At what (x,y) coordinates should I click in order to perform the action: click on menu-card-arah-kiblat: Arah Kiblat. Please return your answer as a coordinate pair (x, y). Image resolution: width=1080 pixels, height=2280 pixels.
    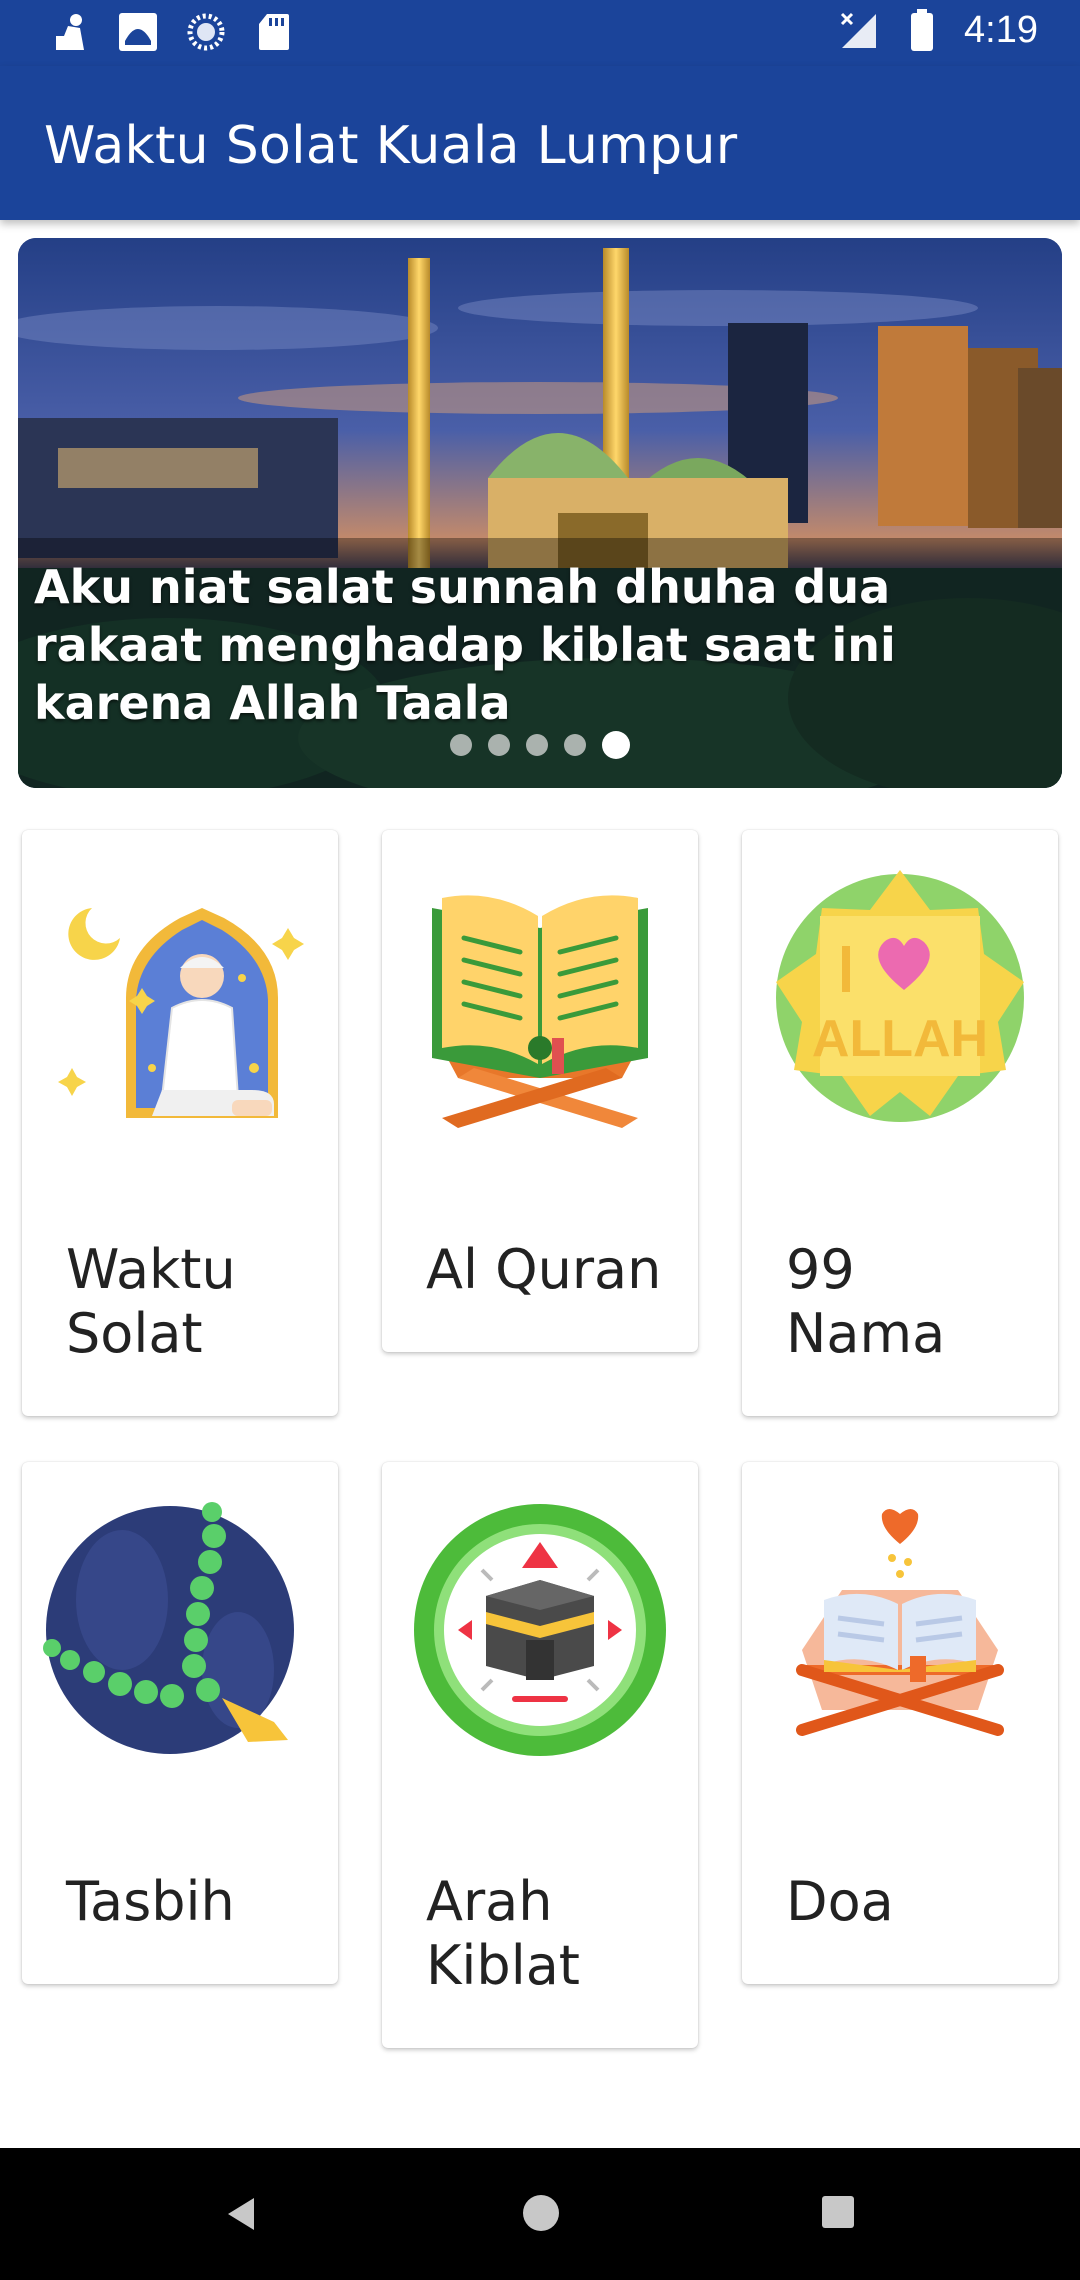
    Looking at the image, I should click on (540, 1755).